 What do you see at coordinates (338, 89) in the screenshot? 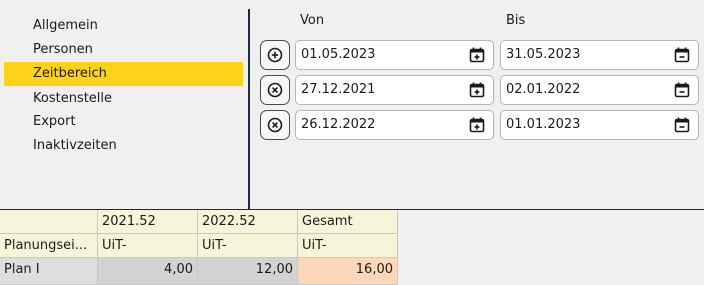
I see `von-date-value: 27.12.2021` at bounding box center [338, 89].